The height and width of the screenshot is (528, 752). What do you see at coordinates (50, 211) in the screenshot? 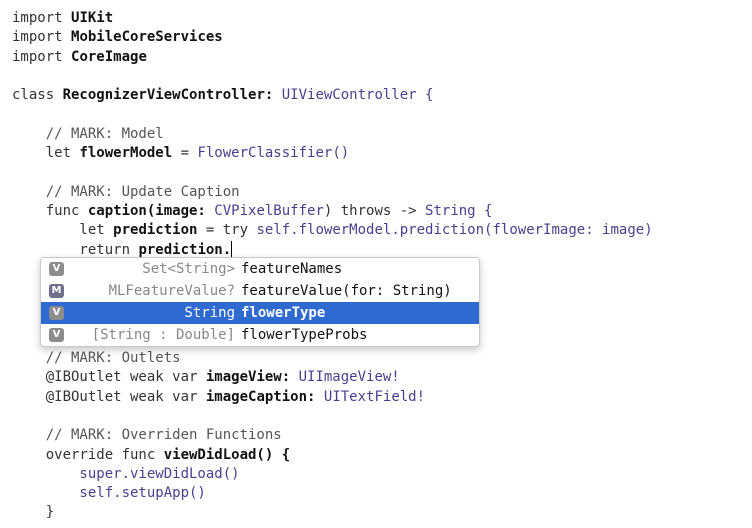
I see `code-token: func` at bounding box center [50, 211].